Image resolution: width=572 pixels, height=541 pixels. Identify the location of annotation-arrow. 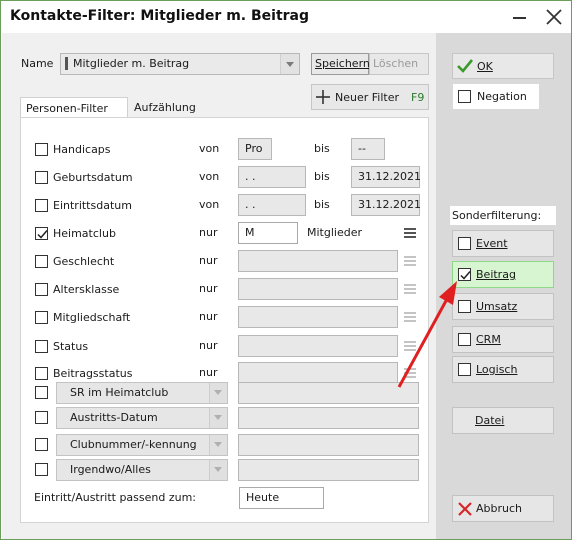
(427, 334).